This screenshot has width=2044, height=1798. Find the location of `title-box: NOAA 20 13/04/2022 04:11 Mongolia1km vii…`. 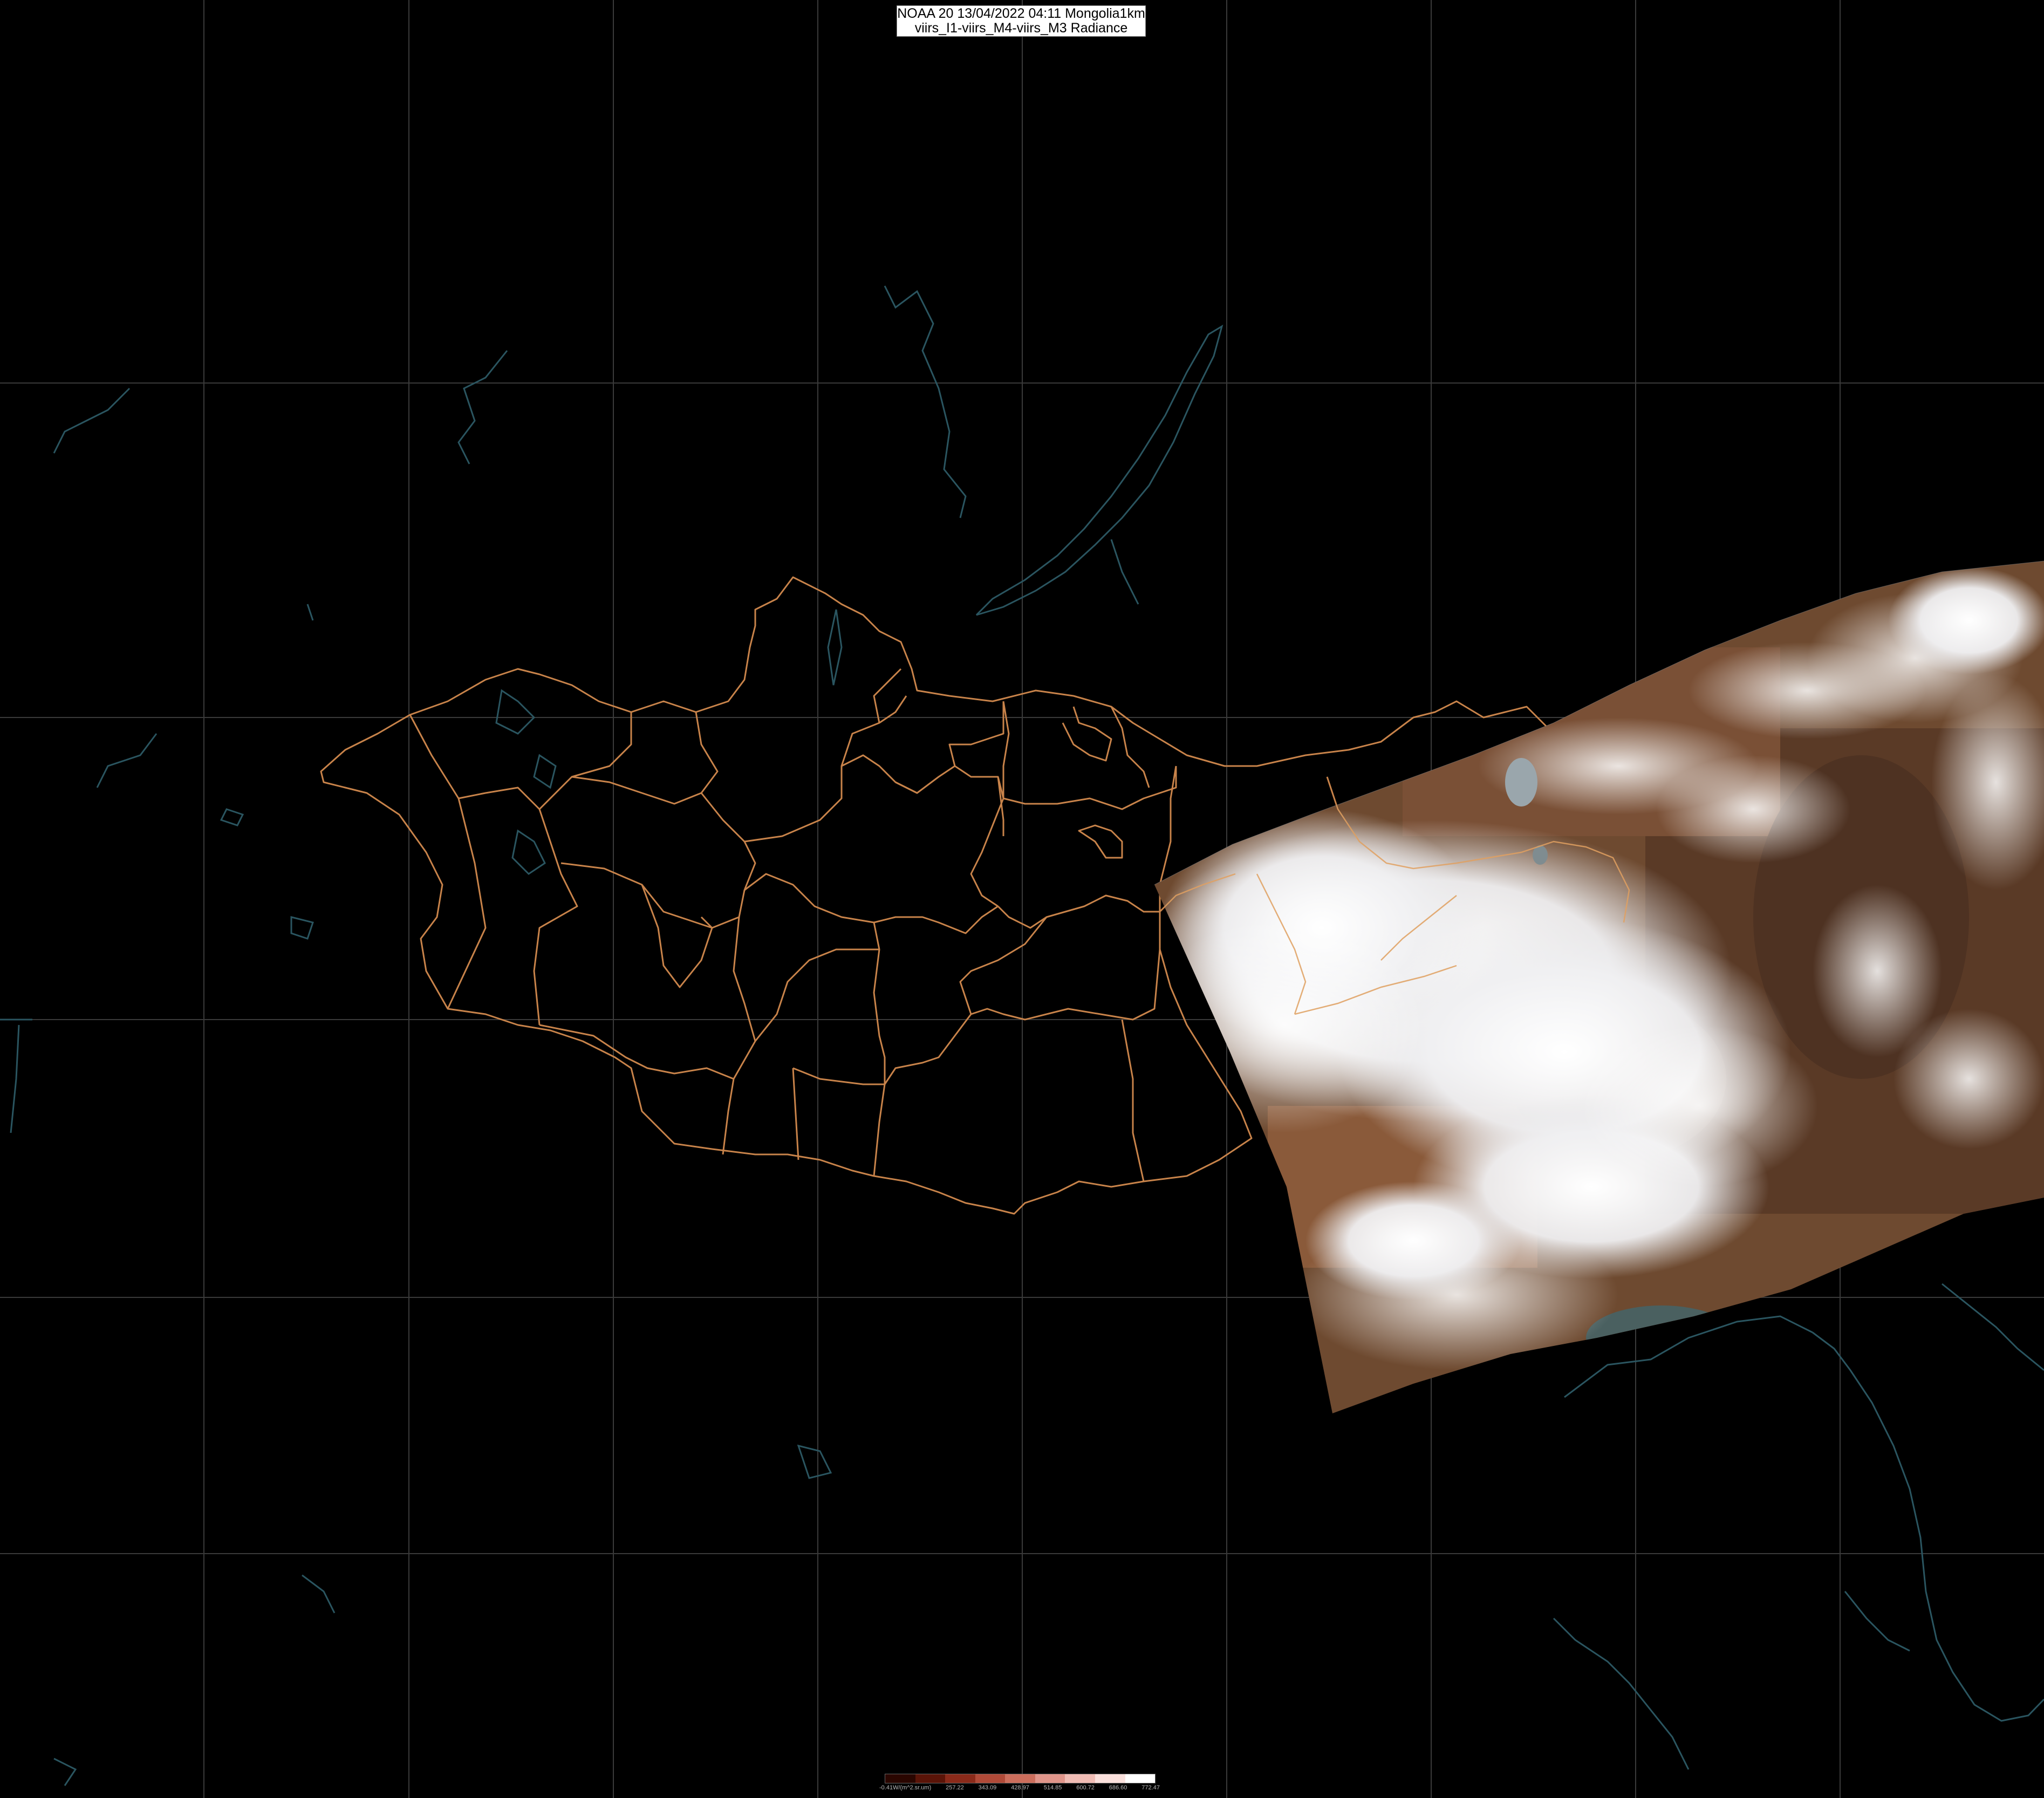

title-box: NOAA 20 13/04/2022 04:11 Mongolia1km vii… is located at coordinates (1021, 21).